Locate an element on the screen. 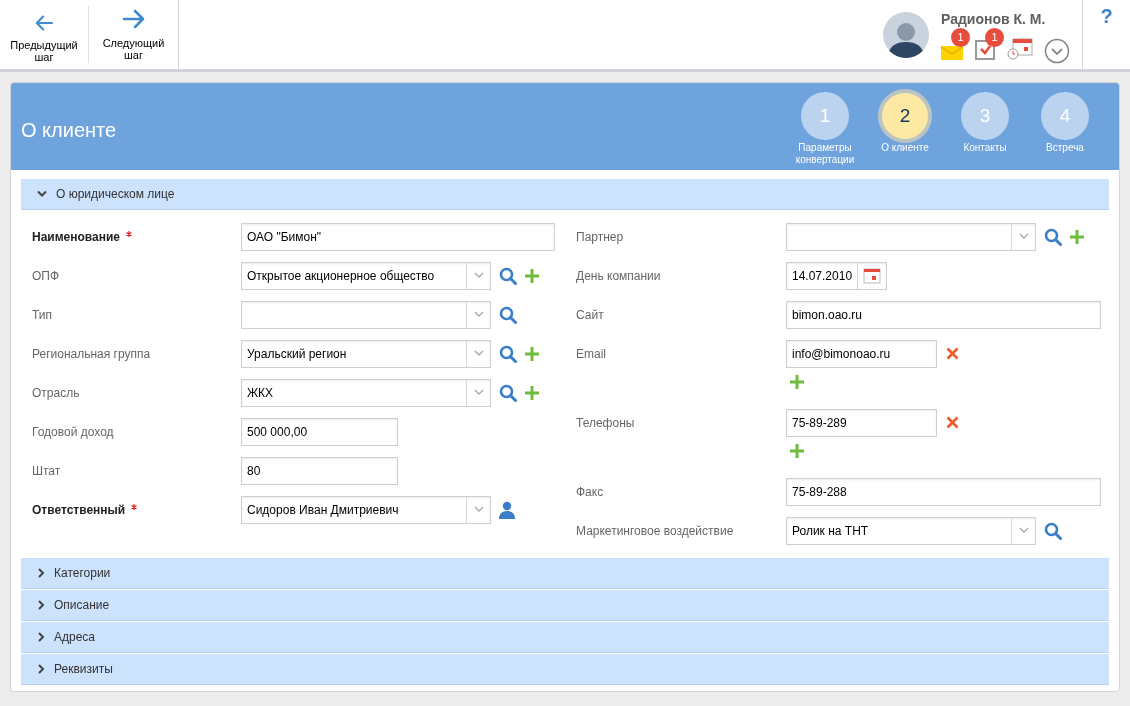  text-input: 80 is located at coordinates (319, 470).